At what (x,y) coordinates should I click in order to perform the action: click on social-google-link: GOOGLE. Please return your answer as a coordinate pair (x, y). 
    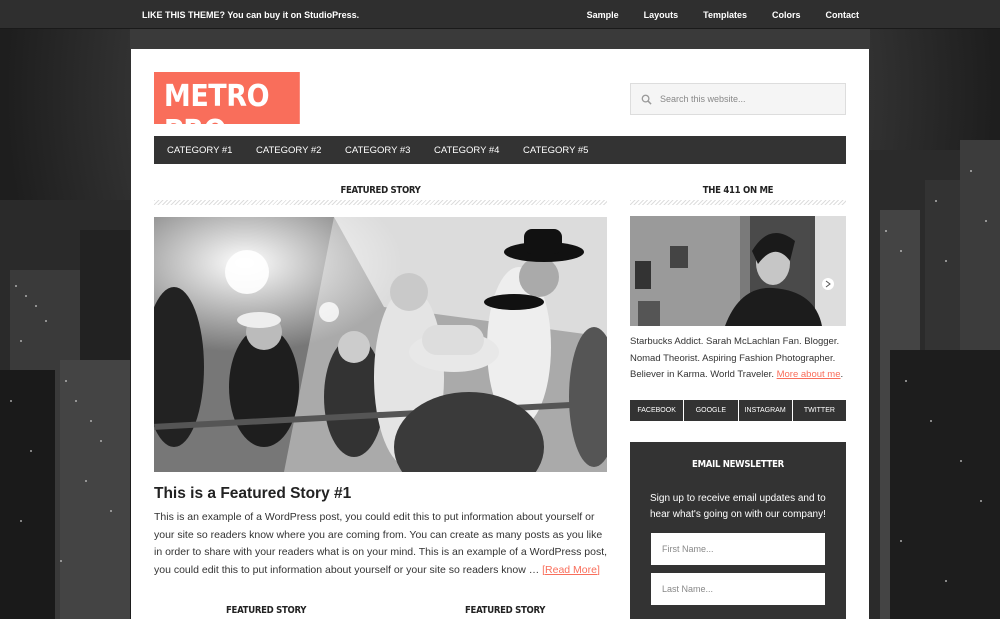
    Looking at the image, I should click on (711, 410).